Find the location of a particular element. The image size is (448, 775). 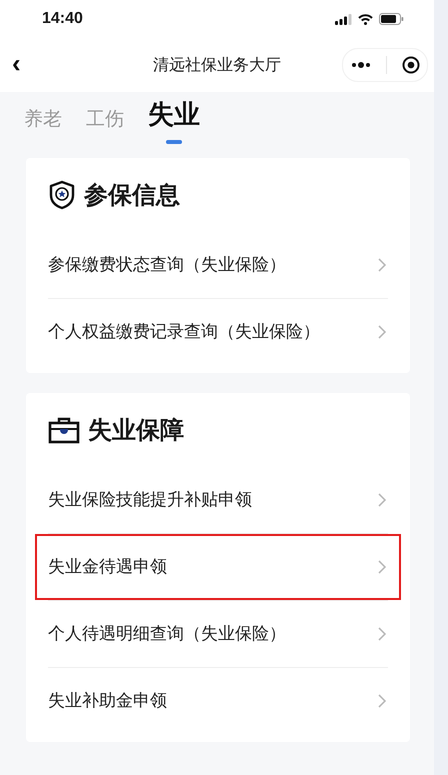

close-icon is located at coordinates (411, 65).